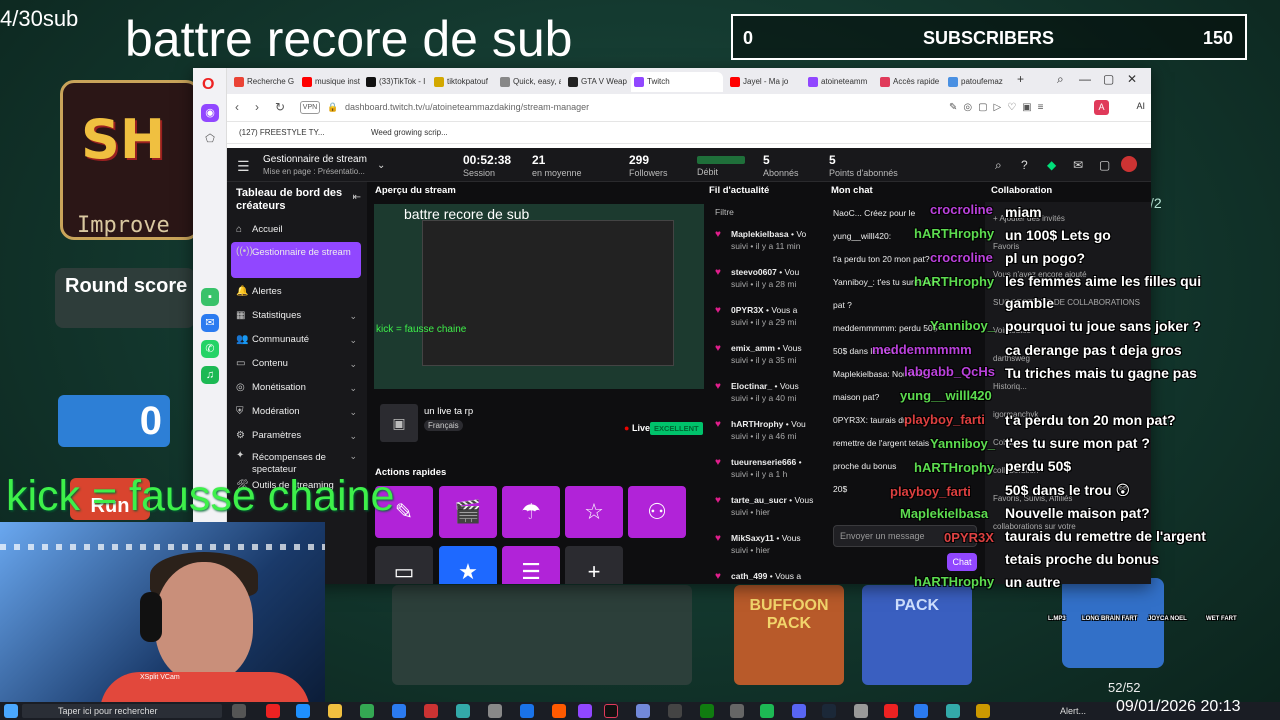 The width and height of the screenshot is (1280, 720). What do you see at coordinates (1051, 165) in the screenshot?
I see `crown-icon: ◆` at bounding box center [1051, 165].